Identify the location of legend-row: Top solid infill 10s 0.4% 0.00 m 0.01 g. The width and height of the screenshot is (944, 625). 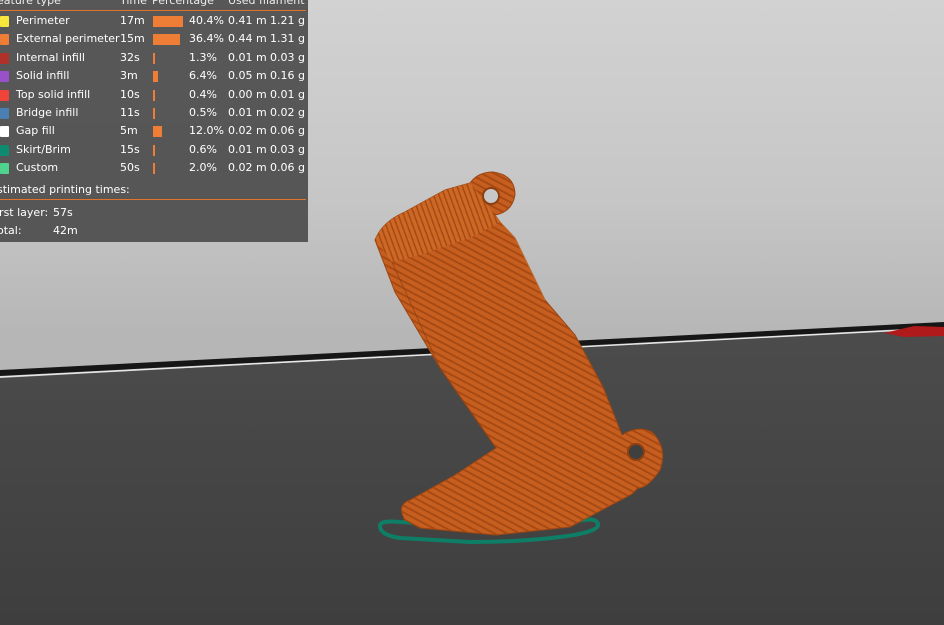
(154, 95).